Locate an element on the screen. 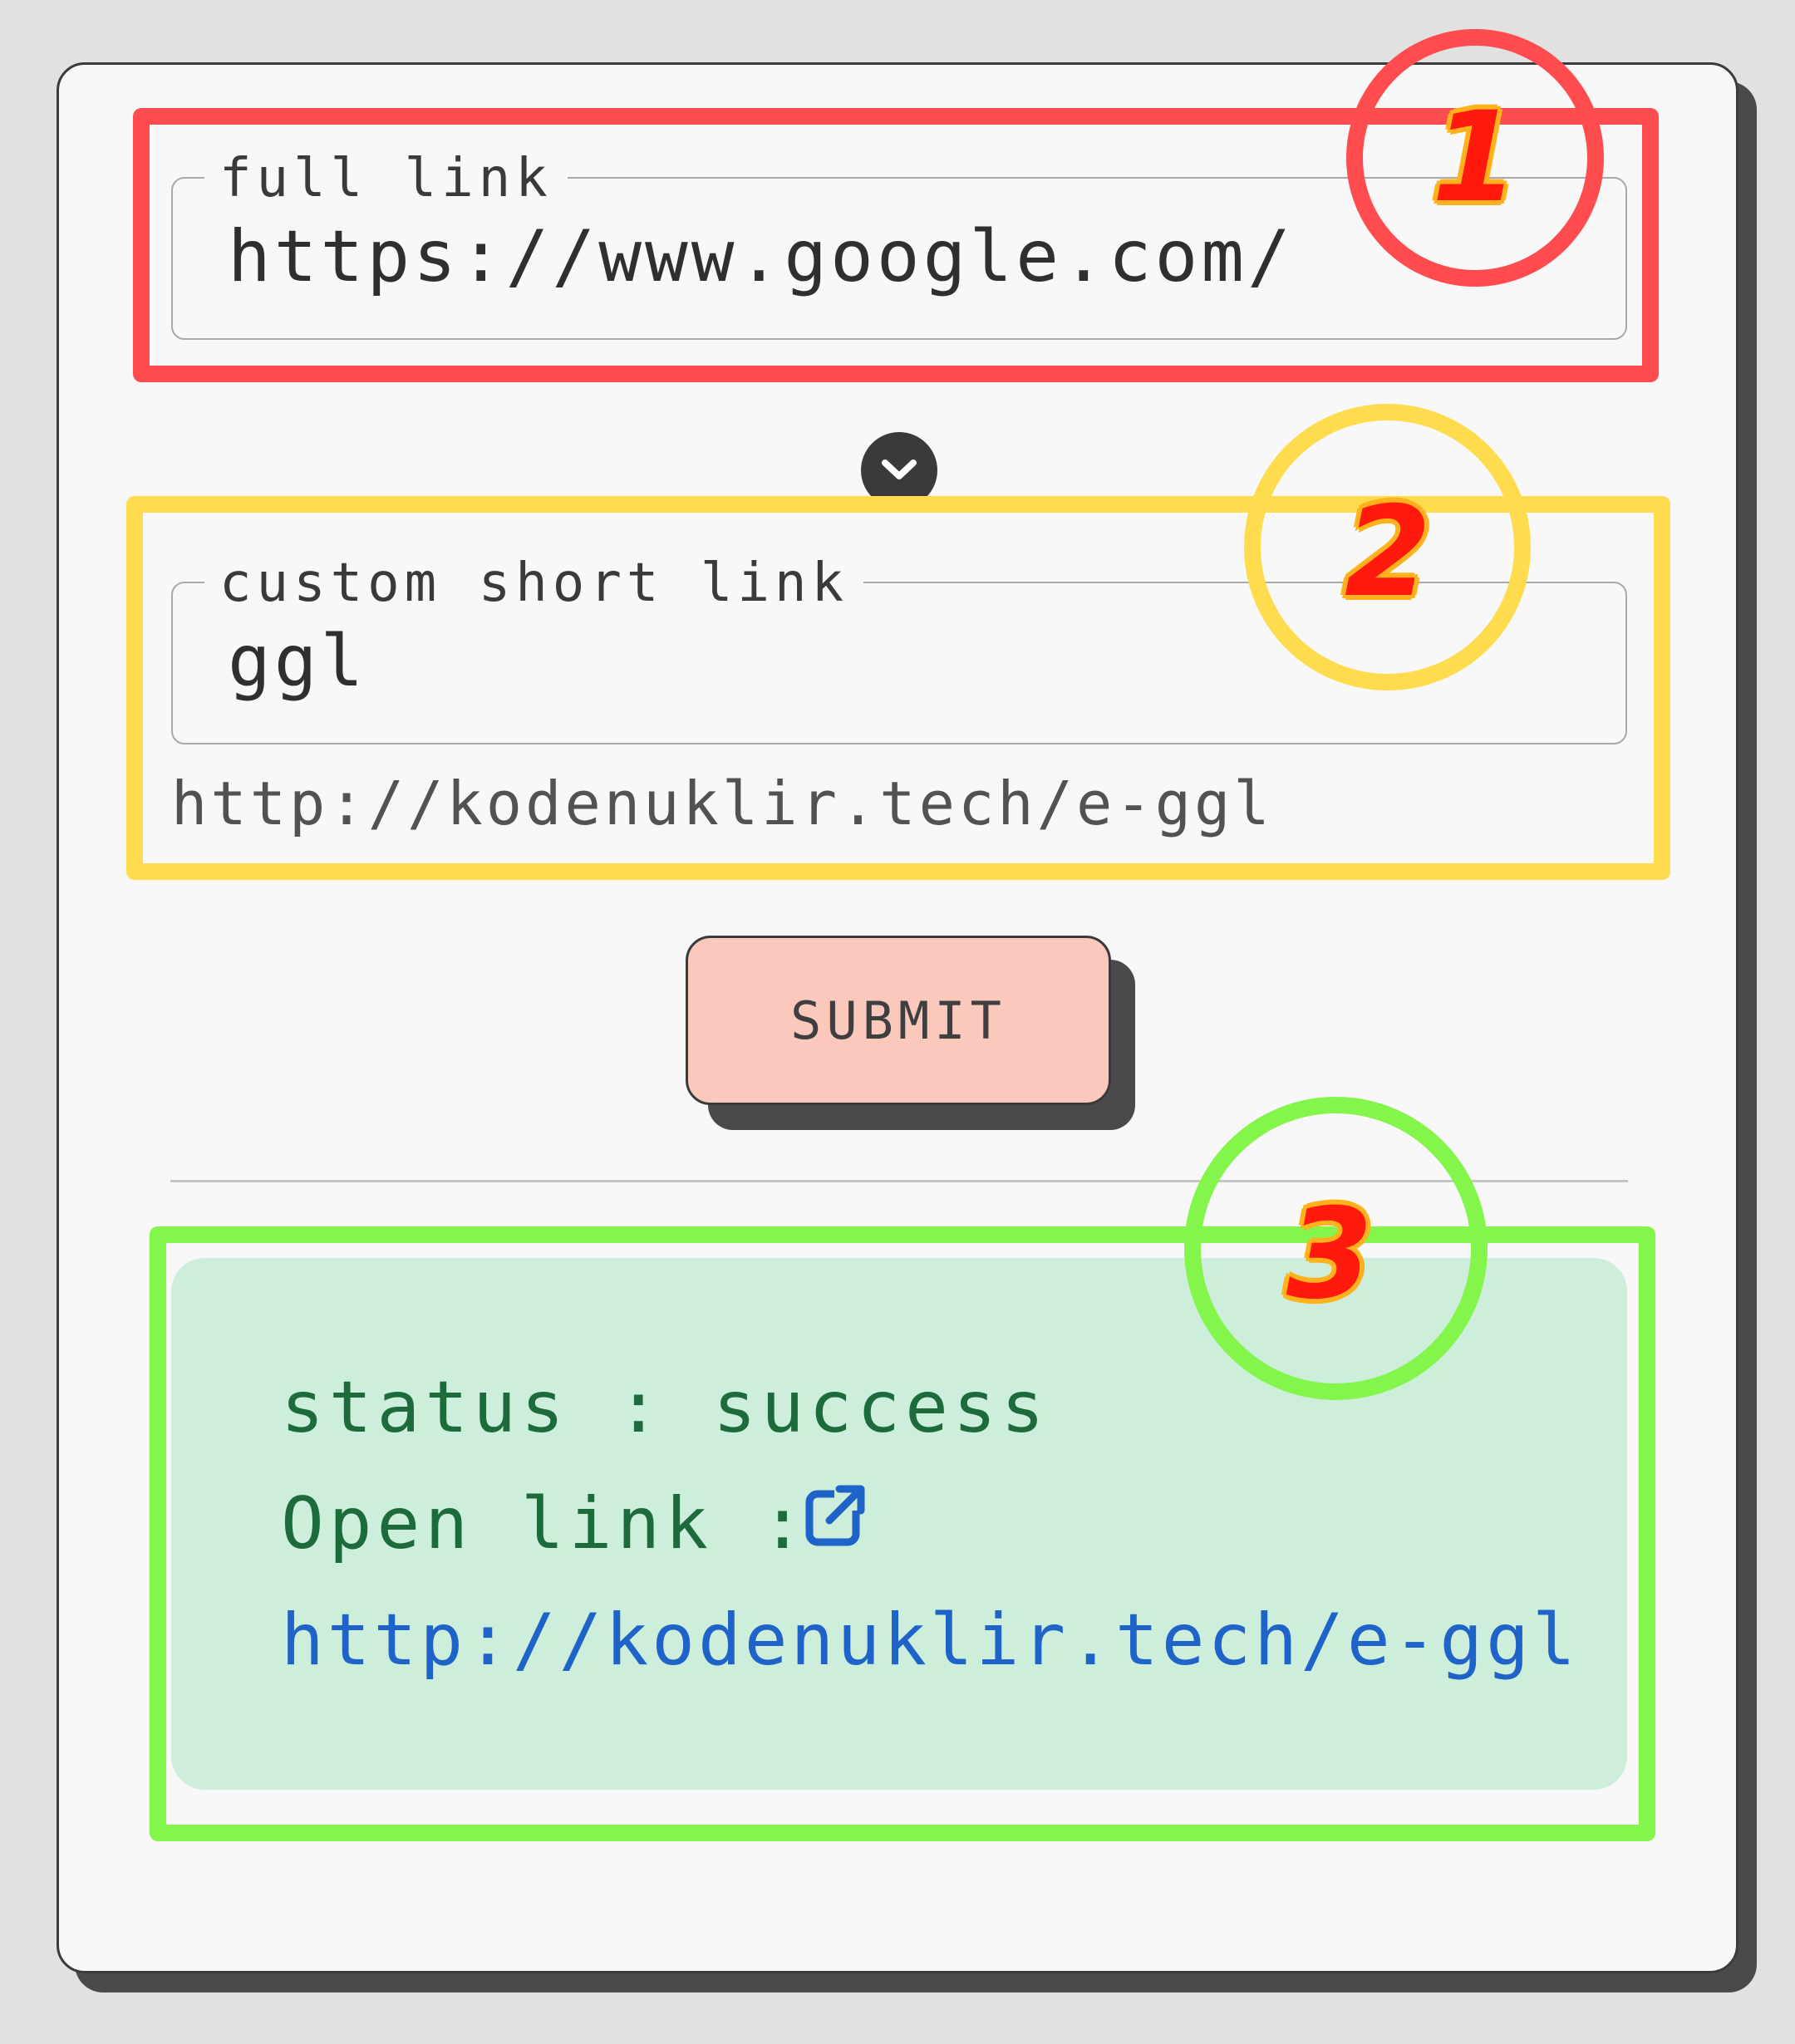 This screenshot has width=1795, height=2044. annotation-number-1: 1 is located at coordinates (1475, 158).